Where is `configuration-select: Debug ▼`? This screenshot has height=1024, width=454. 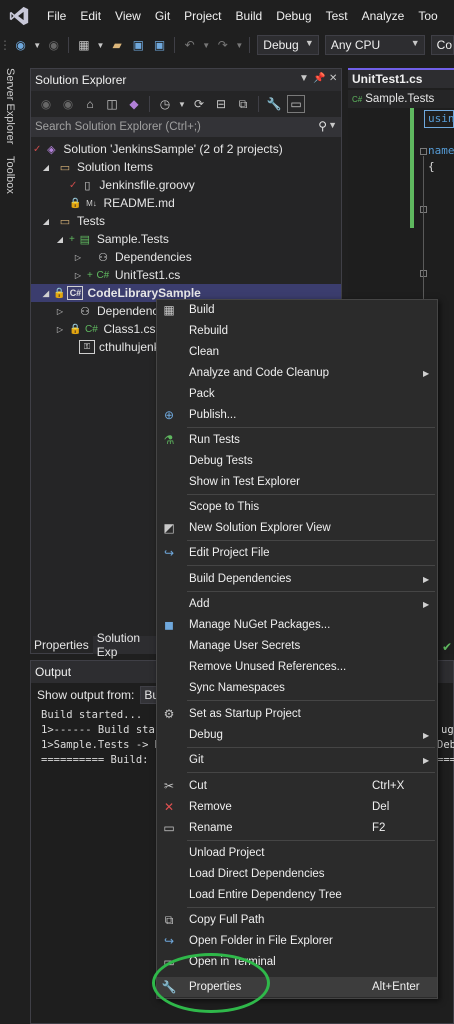 configuration-select: Debug ▼ is located at coordinates (288, 45).